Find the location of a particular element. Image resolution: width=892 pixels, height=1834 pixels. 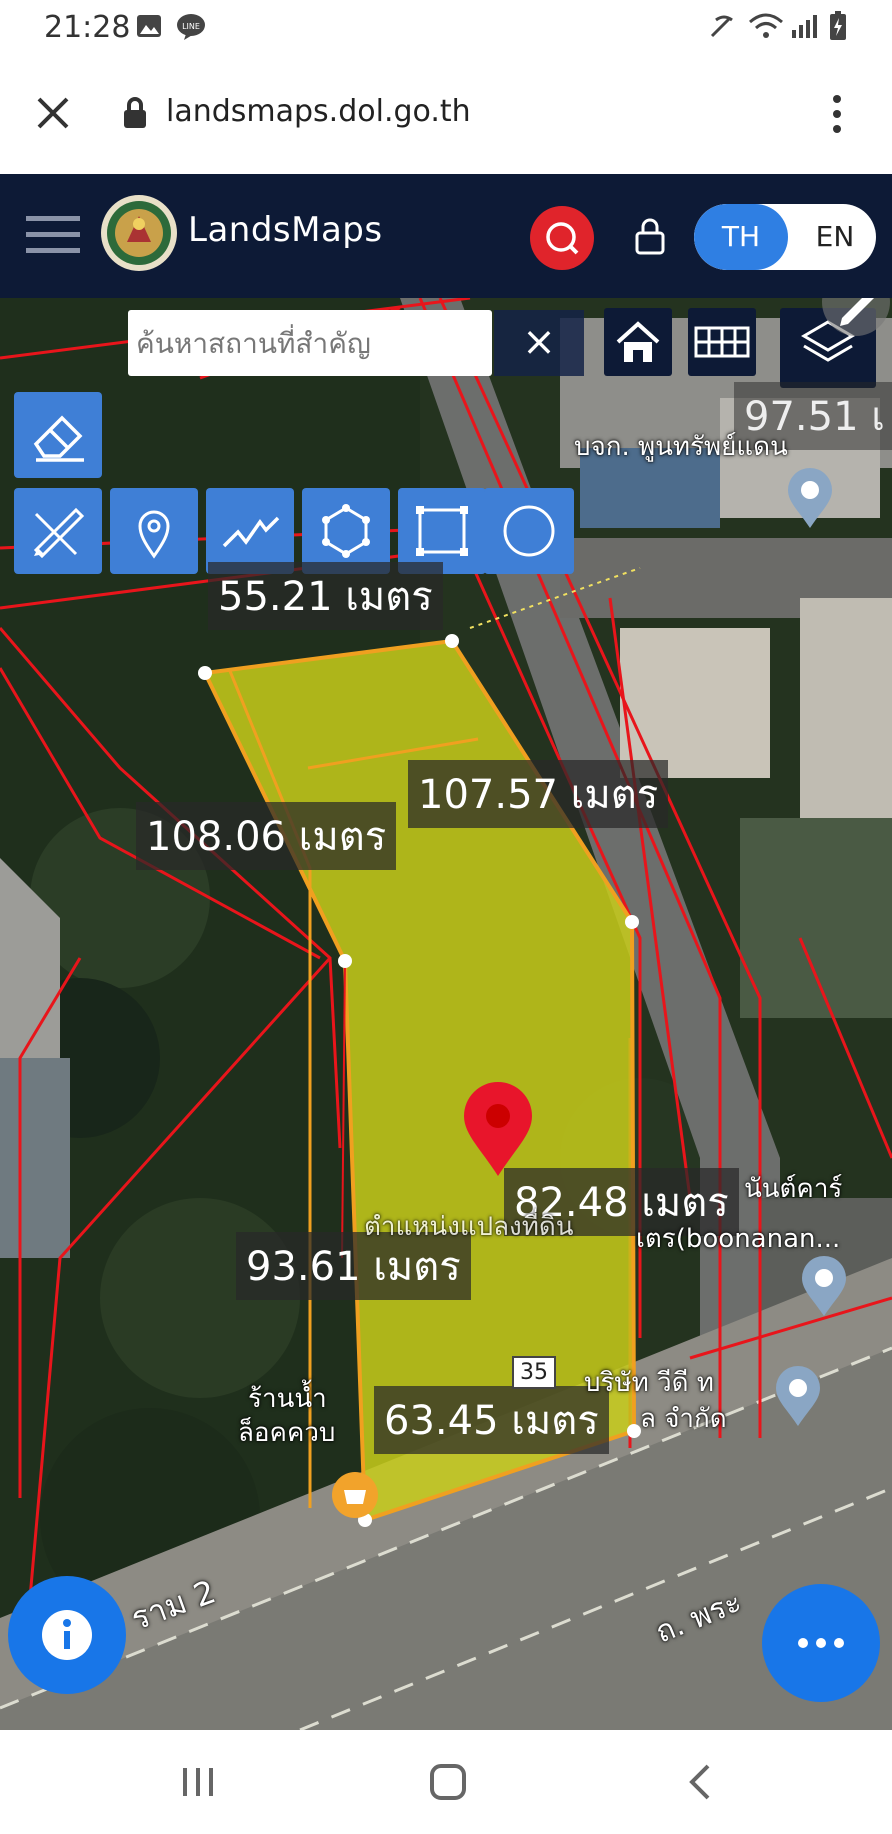

poi-label: บจก. พูนทรัพย์แดน is located at coordinates (681, 447).